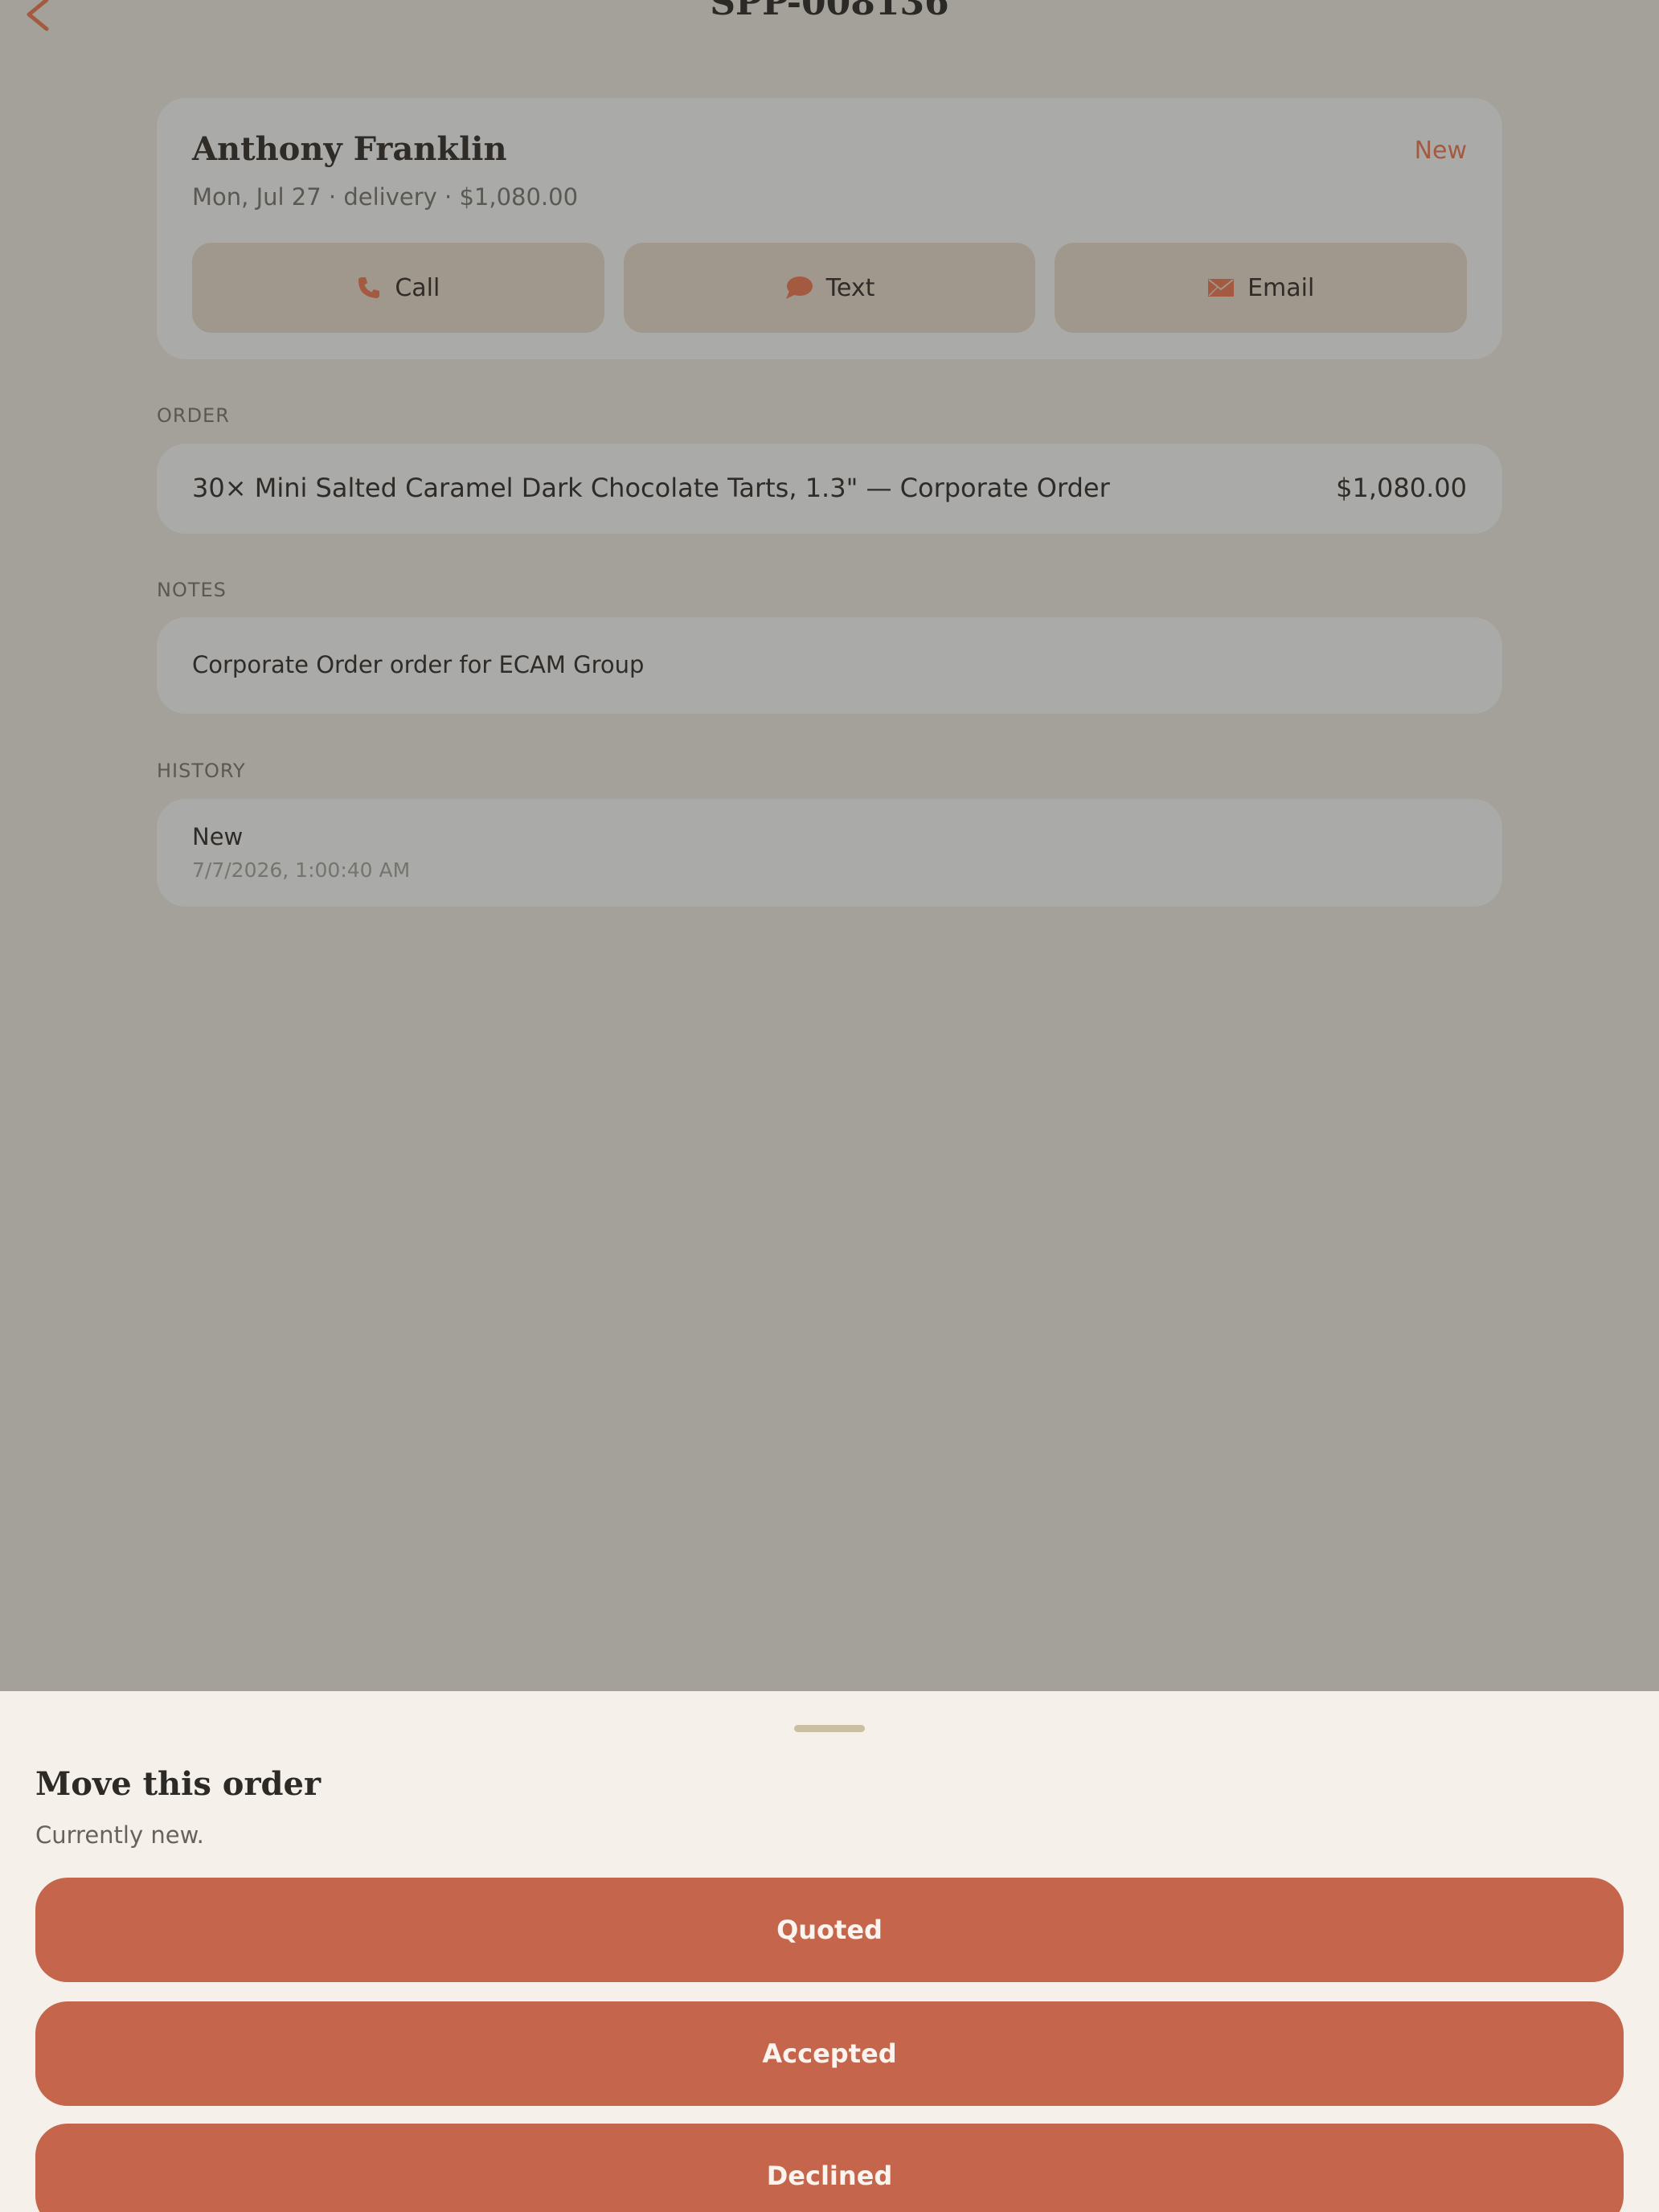 Image resolution: width=1659 pixels, height=2212 pixels. I want to click on accepted-button: Accepted, so click(829, 2053).